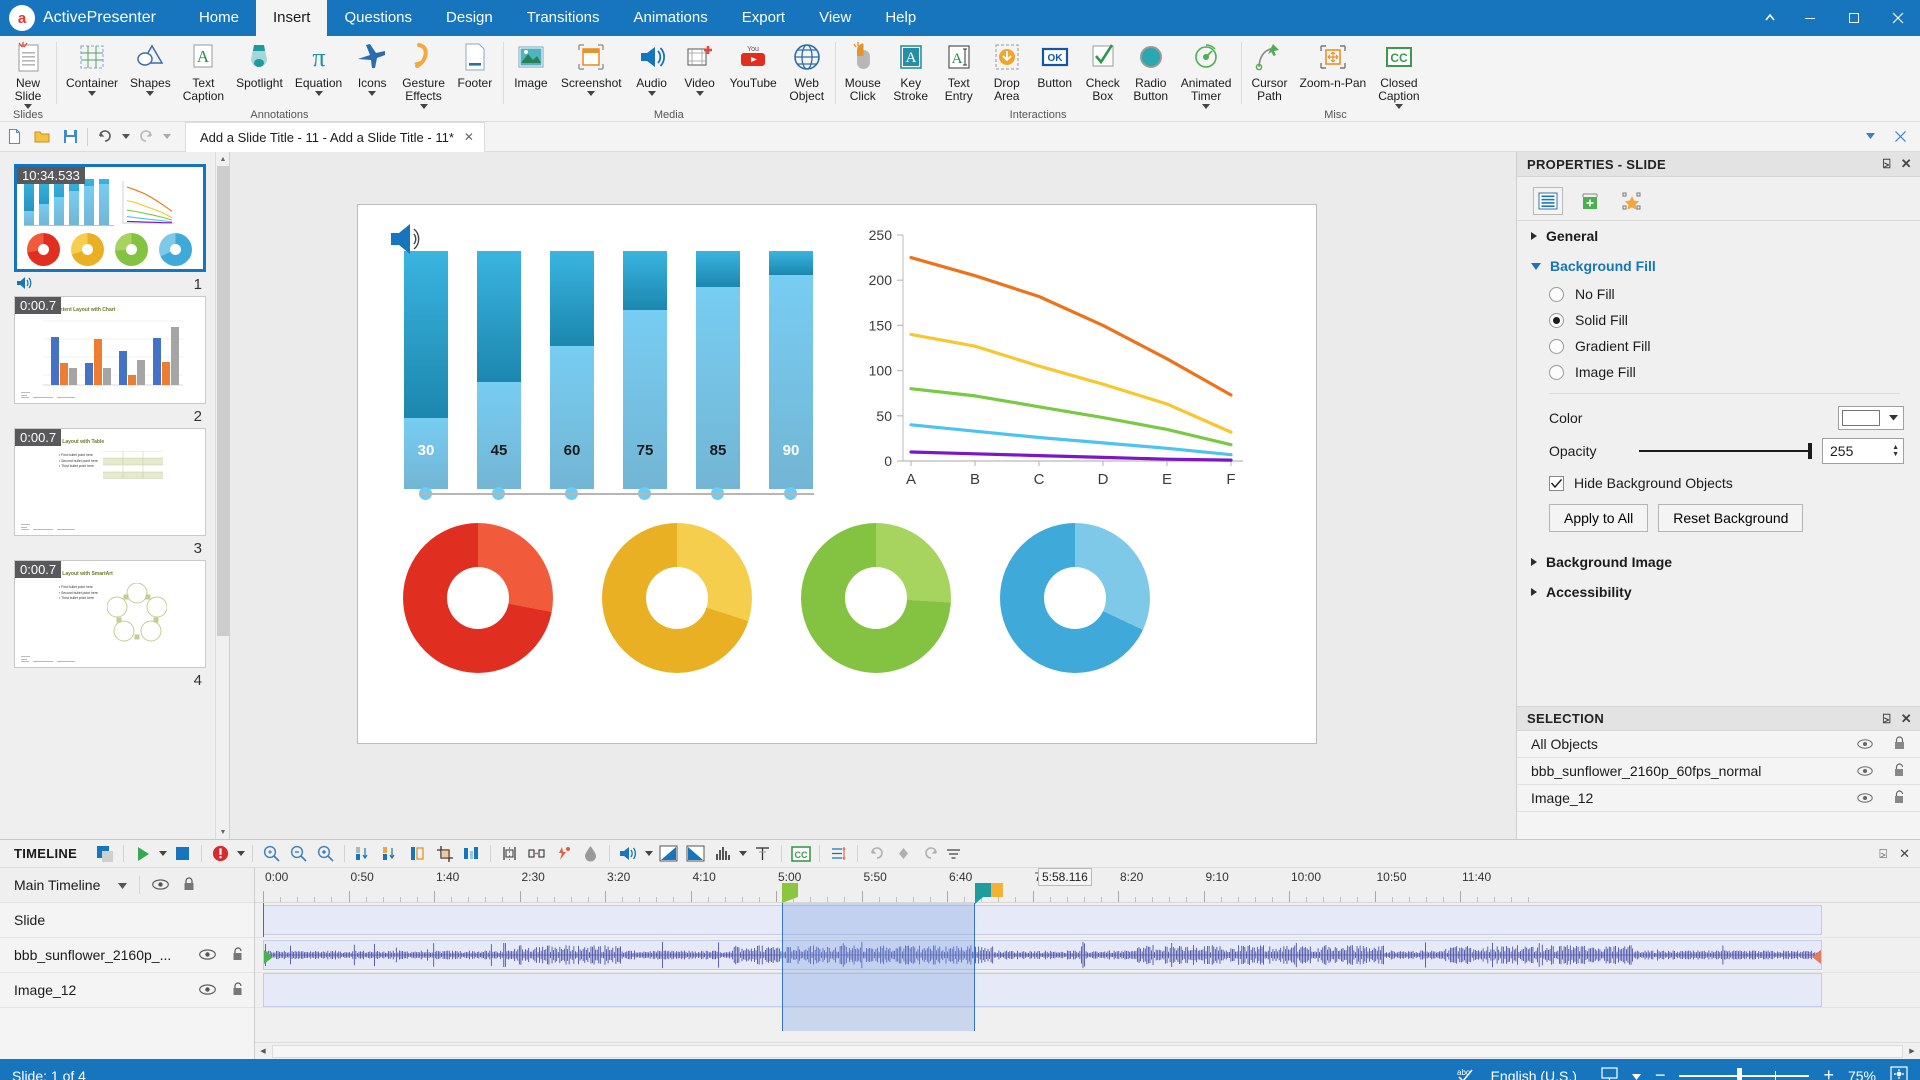 The height and width of the screenshot is (1080, 1920). I want to click on scrollbar-thumb, so click(223, 401).